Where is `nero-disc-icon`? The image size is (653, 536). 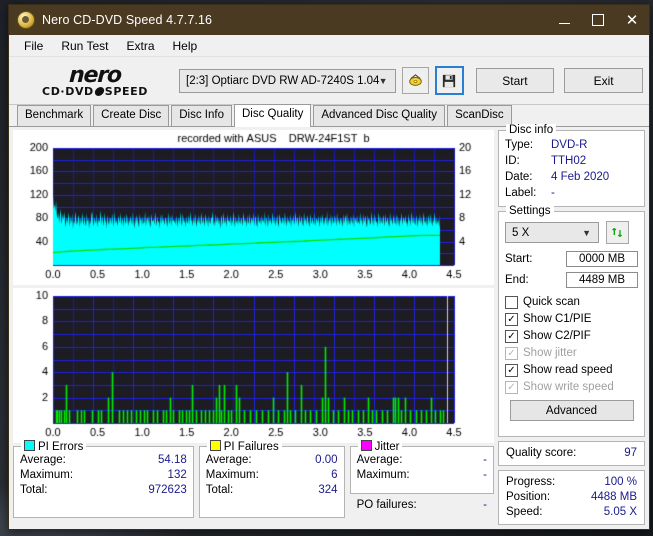 nero-disc-icon is located at coordinates (26, 20).